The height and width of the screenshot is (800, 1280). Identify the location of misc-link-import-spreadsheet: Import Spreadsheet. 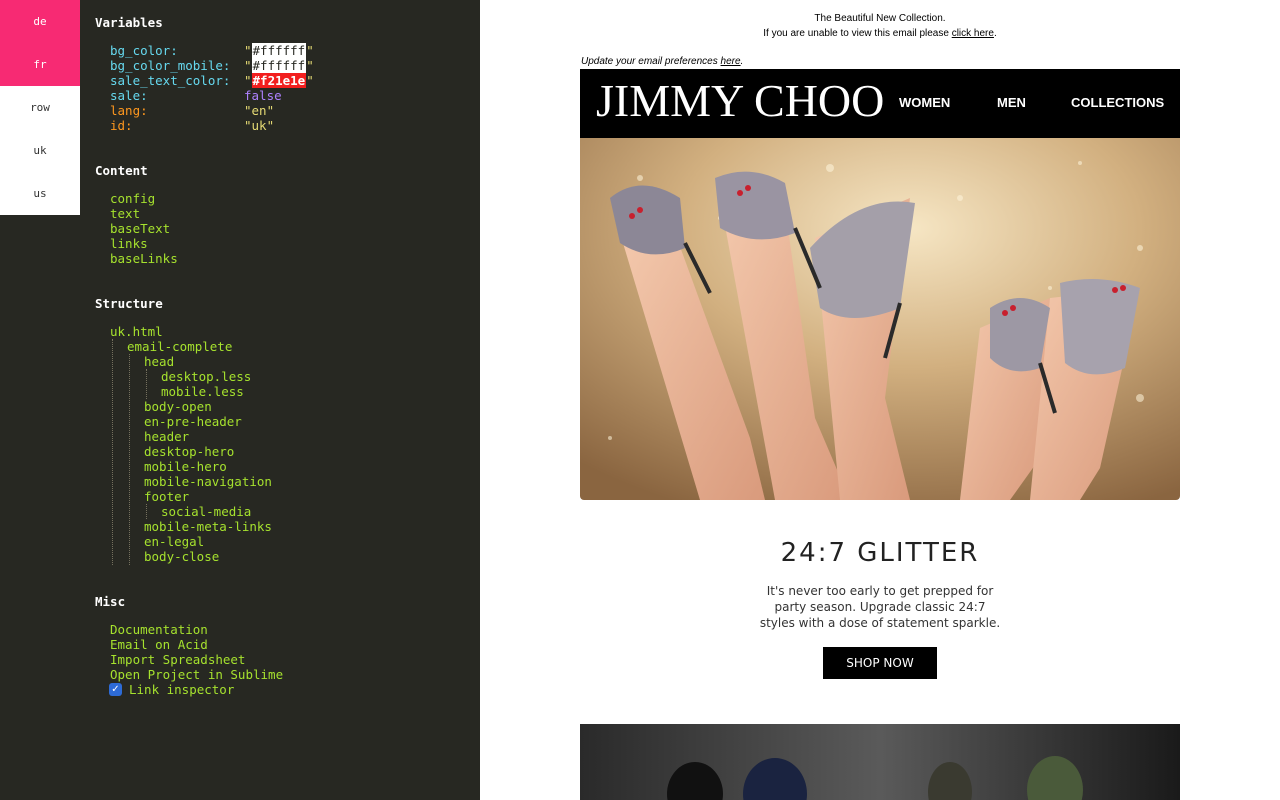
(177, 659).